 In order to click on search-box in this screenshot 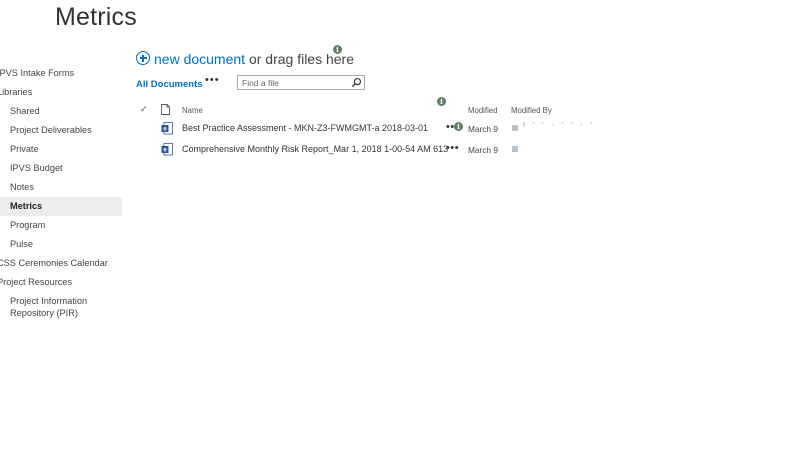, I will do `click(301, 82)`.